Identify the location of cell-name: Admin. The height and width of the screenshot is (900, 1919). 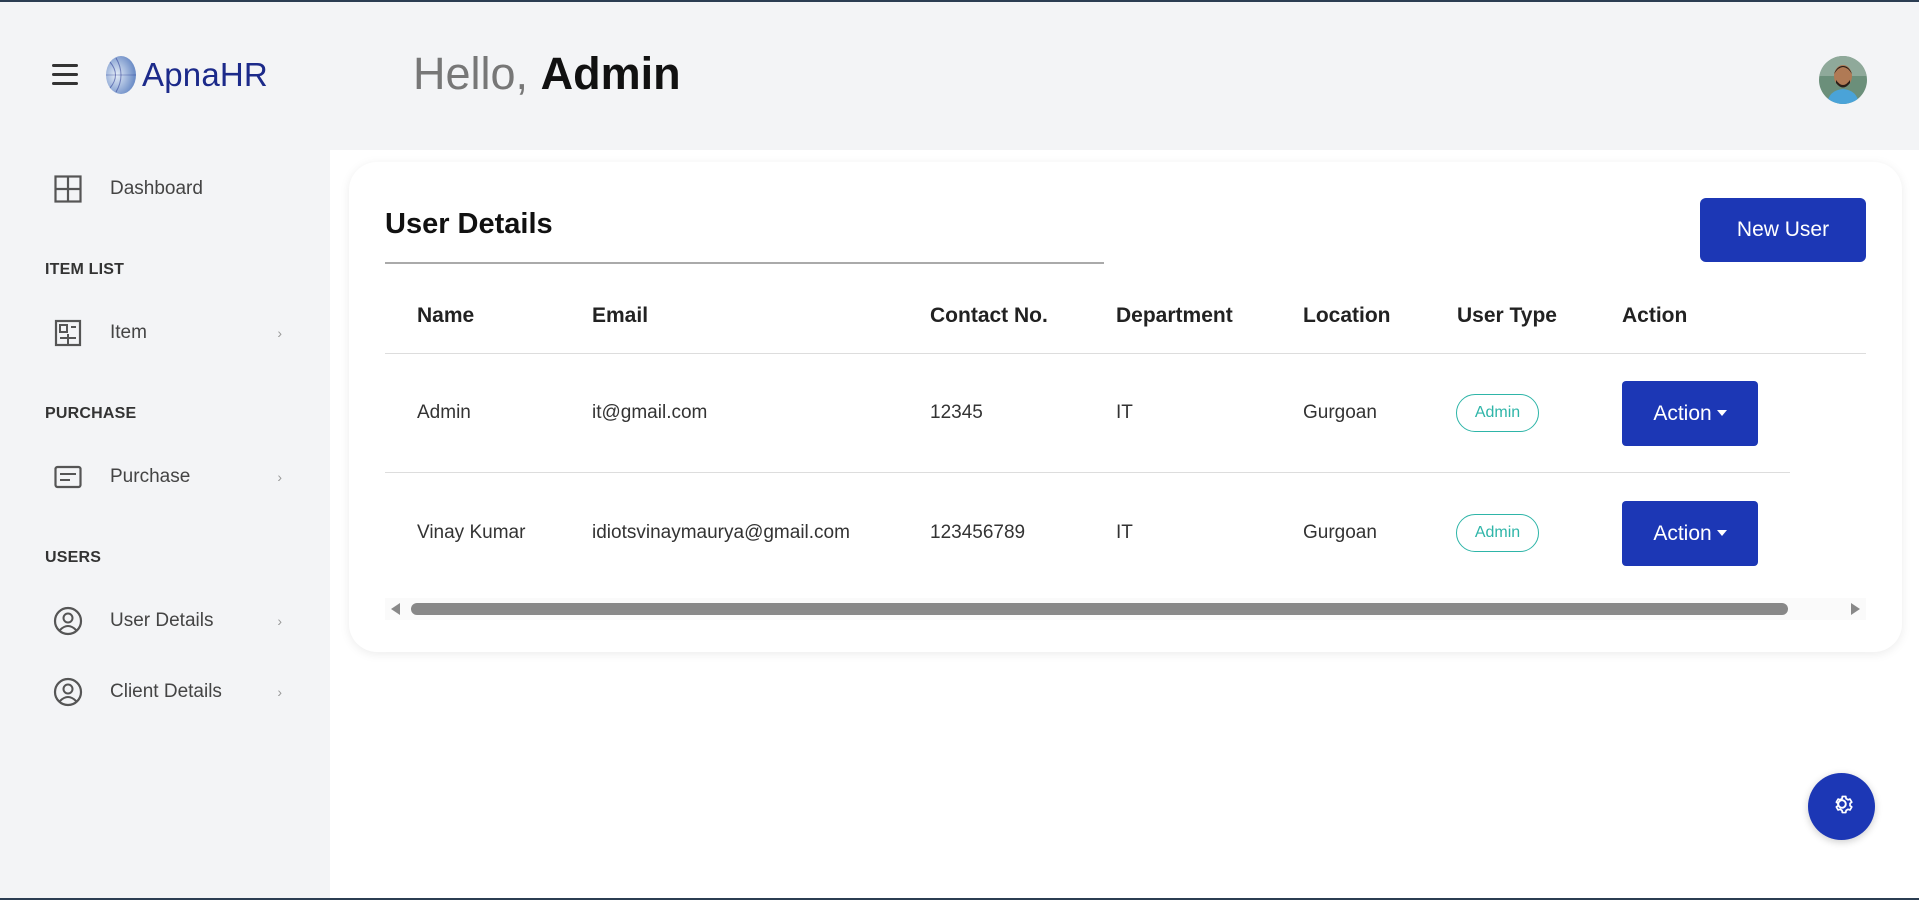
(444, 412).